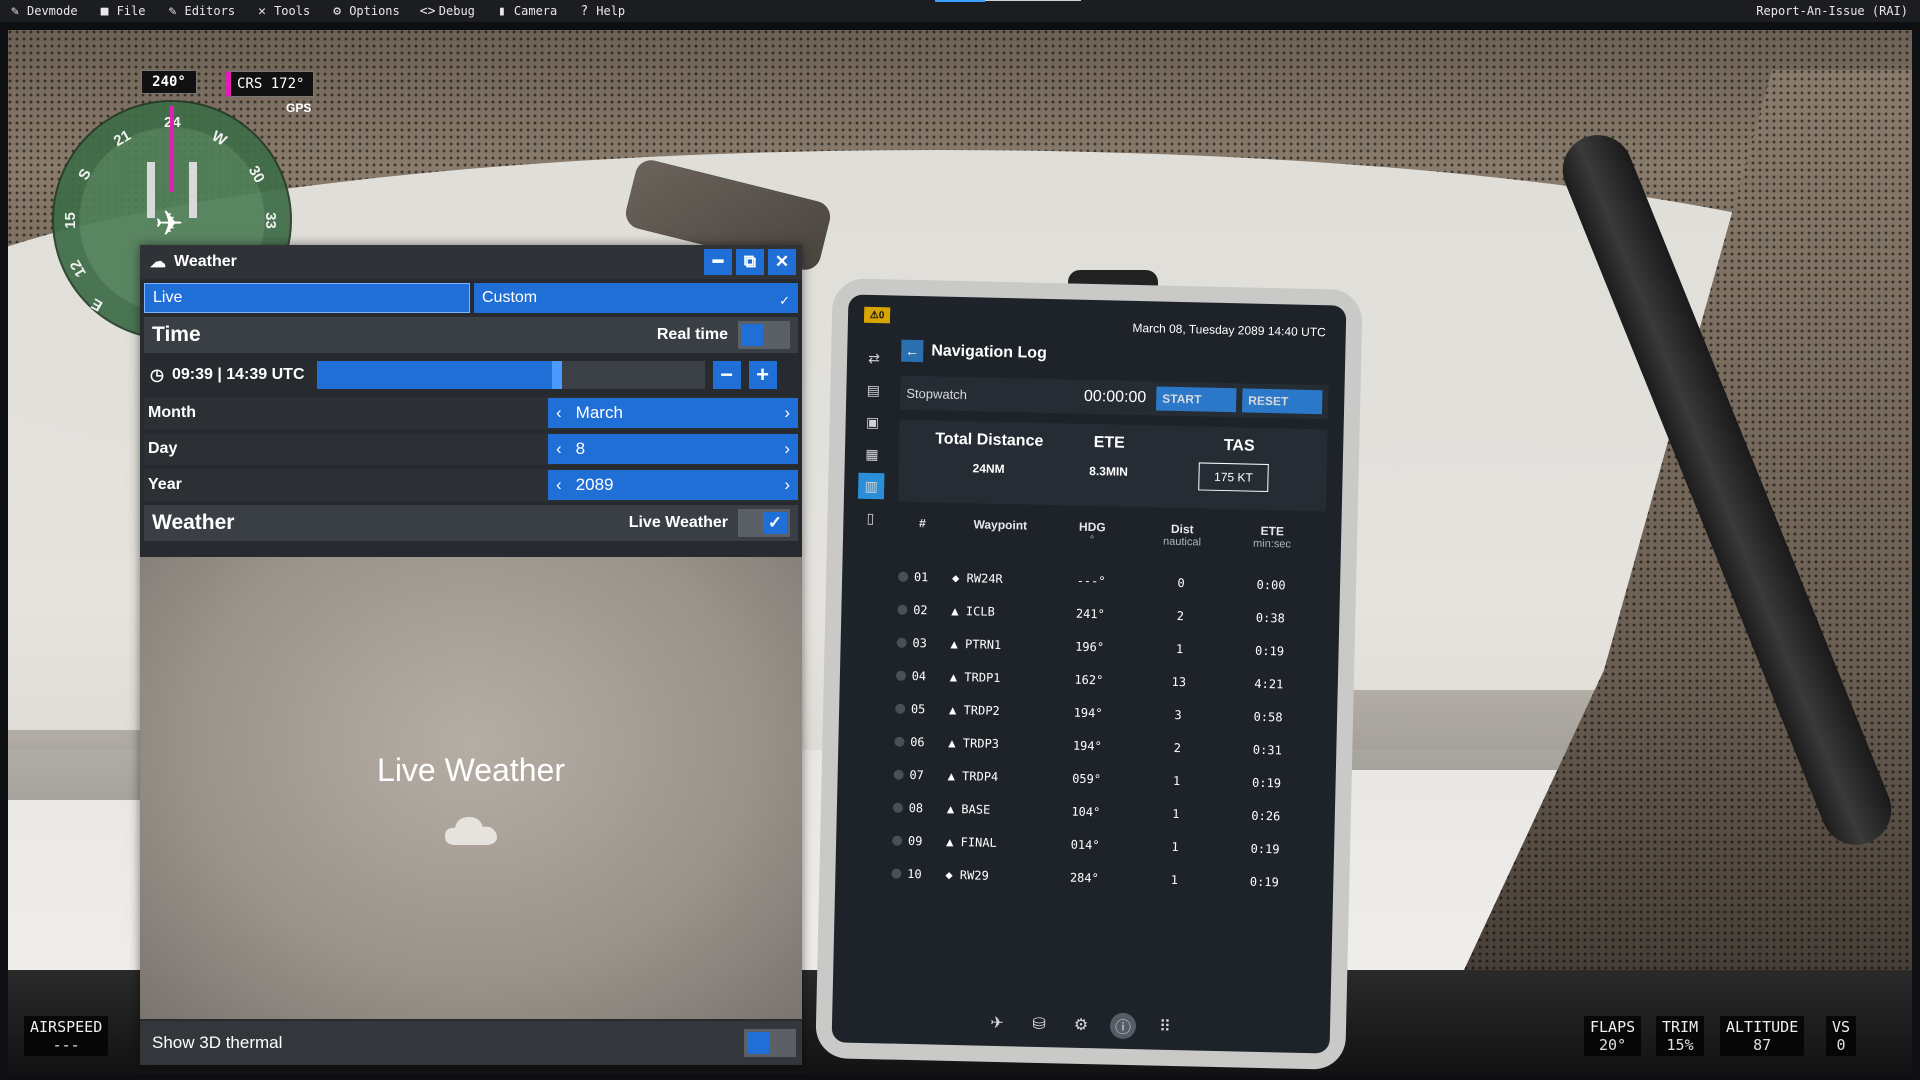 This screenshot has height=1080, width=1920. Describe the element at coordinates (1039, 1024) in the screenshot. I see `weather-icon: ⛁` at that location.